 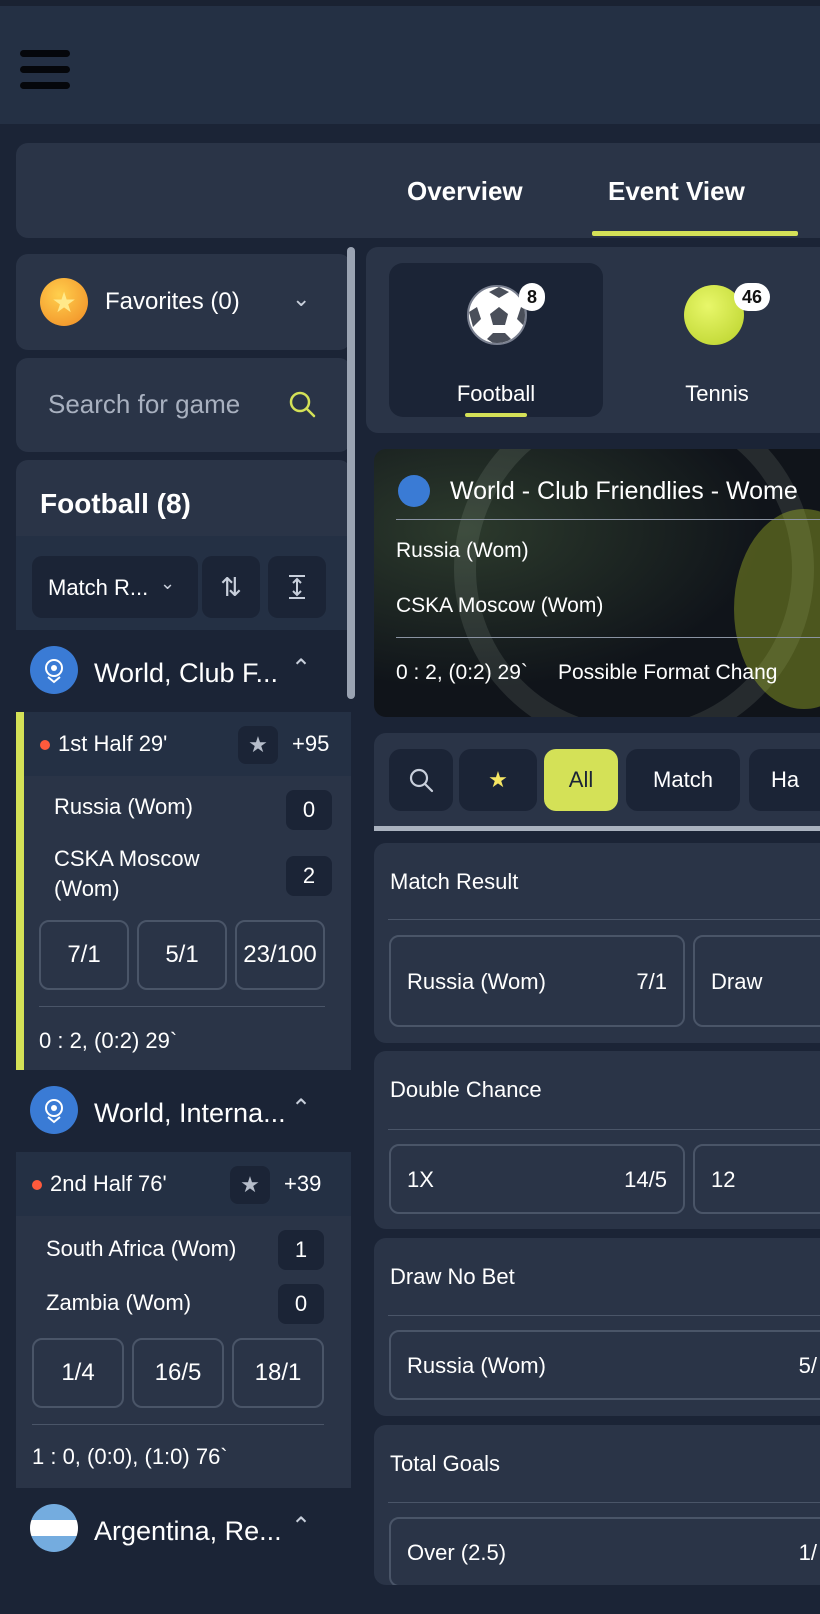 I want to click on score-home: 1, so click(x=301, y=1250).